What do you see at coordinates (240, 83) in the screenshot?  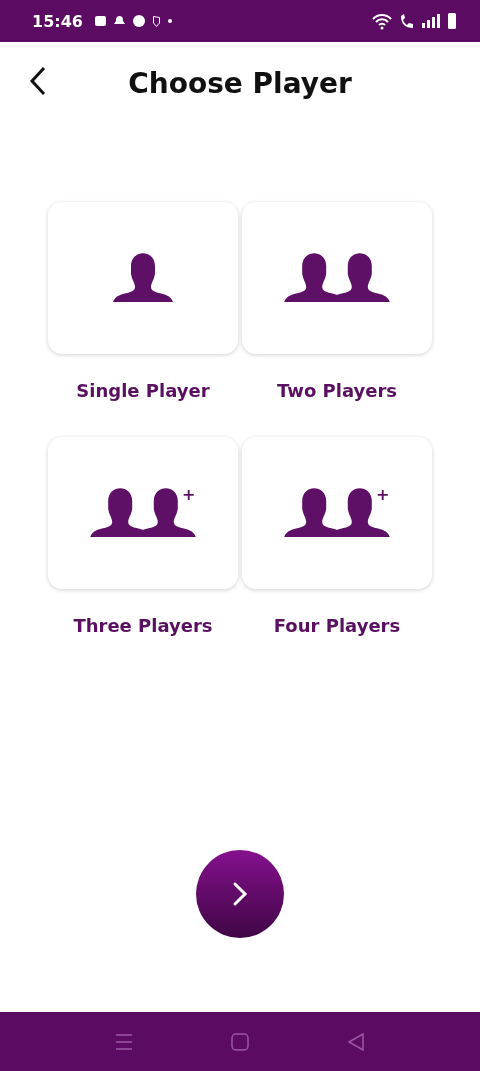 I see `screen-title: Choose Player` at bounding box center [240, 83].